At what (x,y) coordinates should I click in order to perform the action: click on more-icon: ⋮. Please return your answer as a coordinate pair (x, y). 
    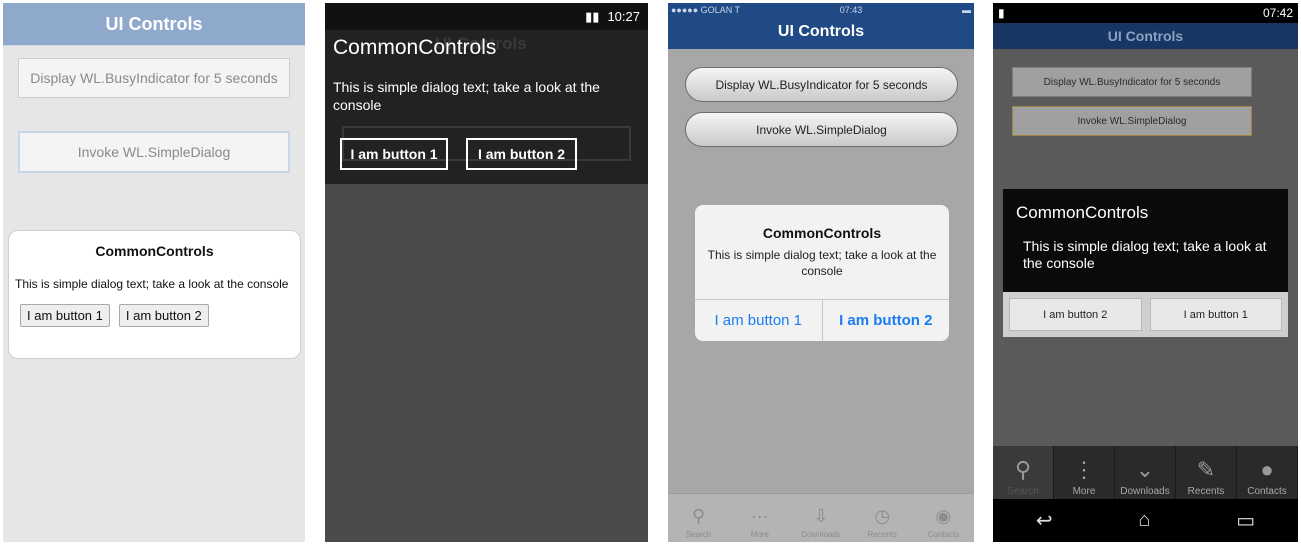
    Looking at the image, I should click on (1084, 469).